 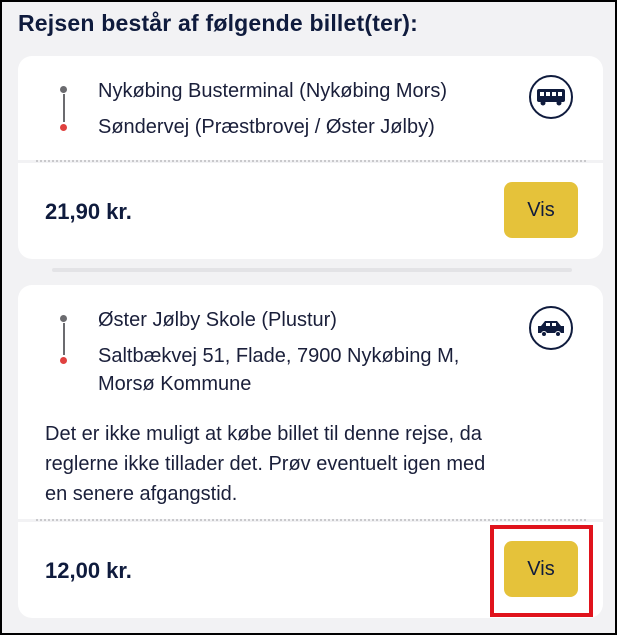 I want to click on ticket-separator, so click(x=312, y=270).